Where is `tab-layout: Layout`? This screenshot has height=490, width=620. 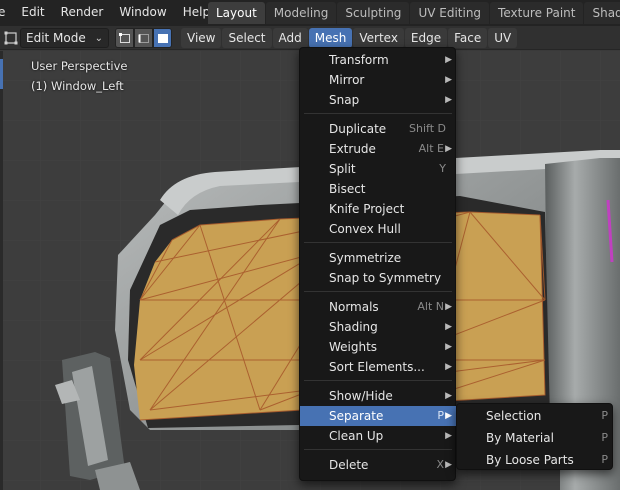 tab-layout: Layout is located at coordinates (236, 13).